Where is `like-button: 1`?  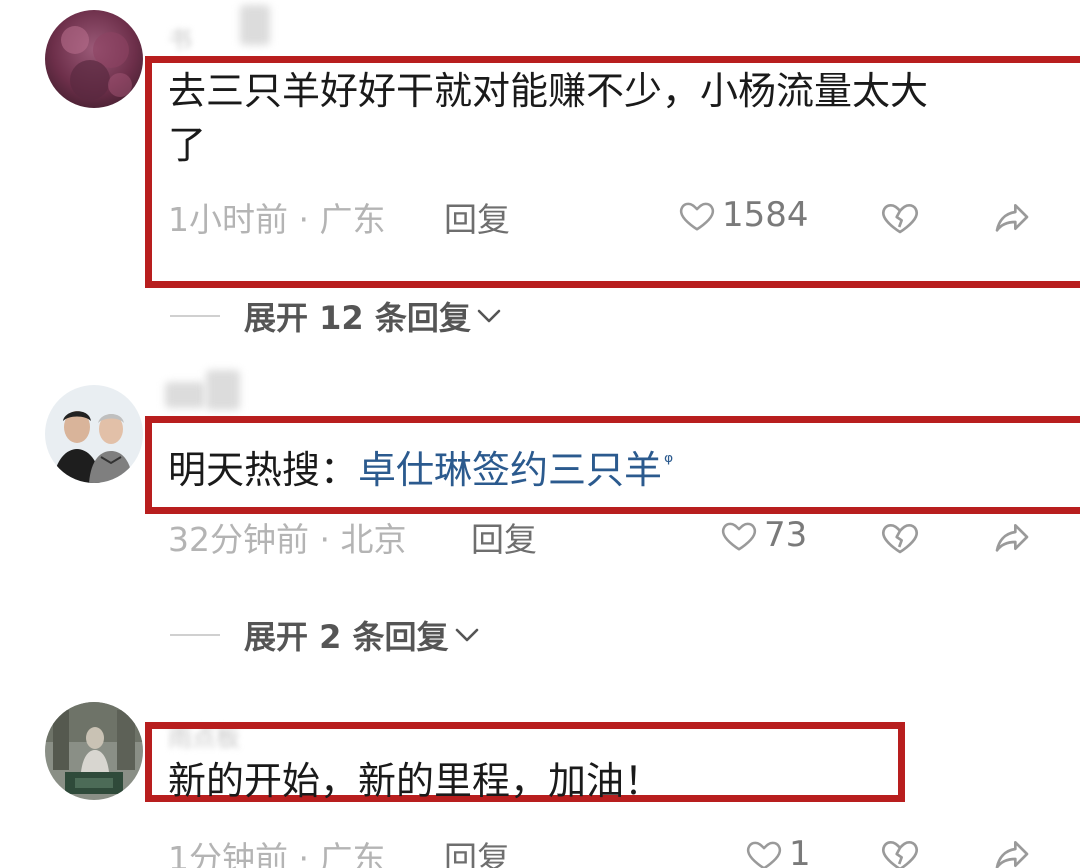 like-button: 1 is located at coordinates (778, 851).